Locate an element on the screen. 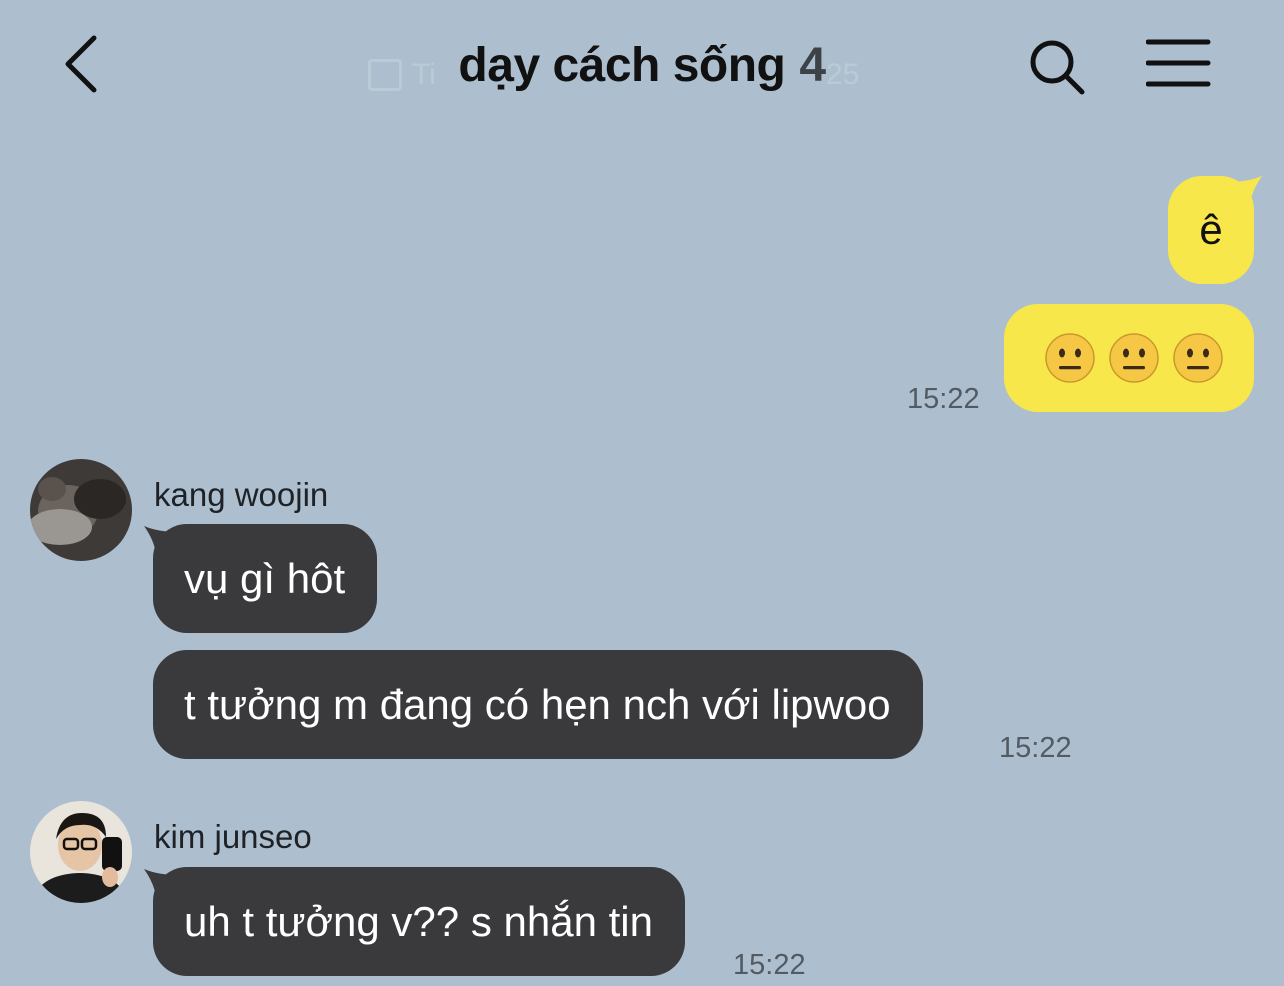 This screenshot has width=1284, height=986. chat-name: dạy cách sống is located at coordinates (622, 65).